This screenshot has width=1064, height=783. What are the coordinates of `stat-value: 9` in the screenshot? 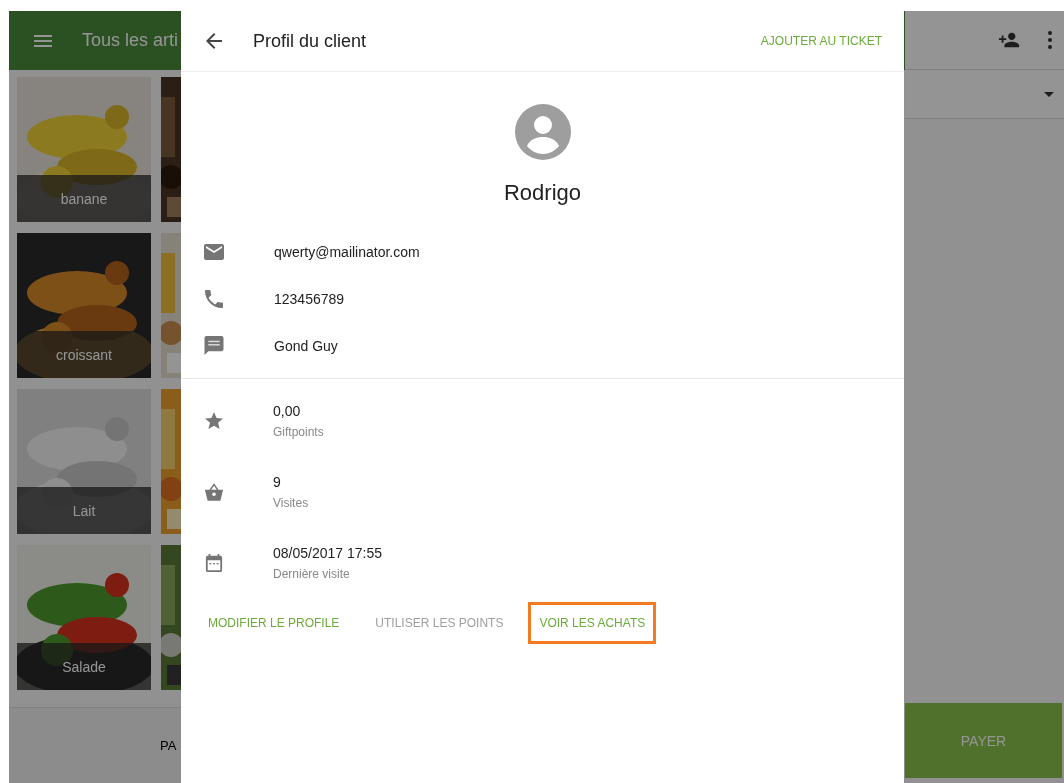 It's located at (277, 481).